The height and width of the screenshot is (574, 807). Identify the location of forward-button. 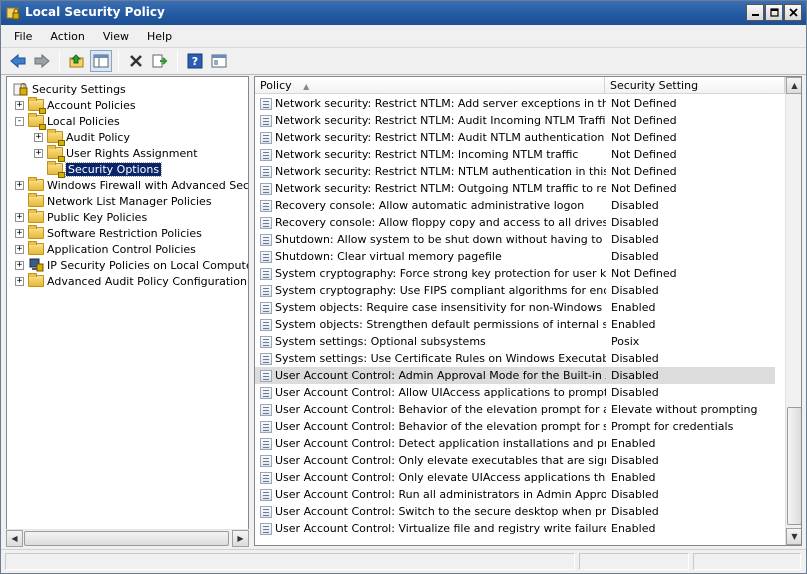
(42, 61).